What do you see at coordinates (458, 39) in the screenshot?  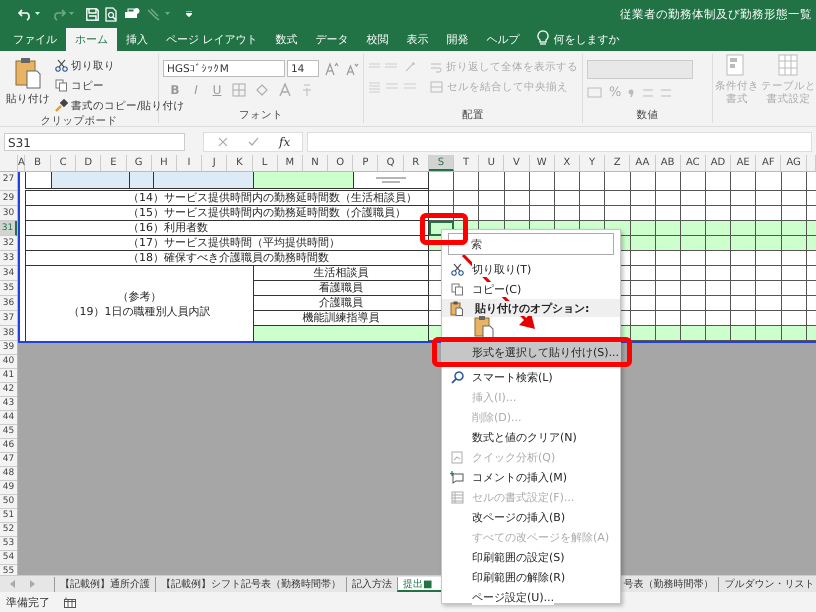 I see `ribbon-tab: 開発` at bounding box center [458, 39].